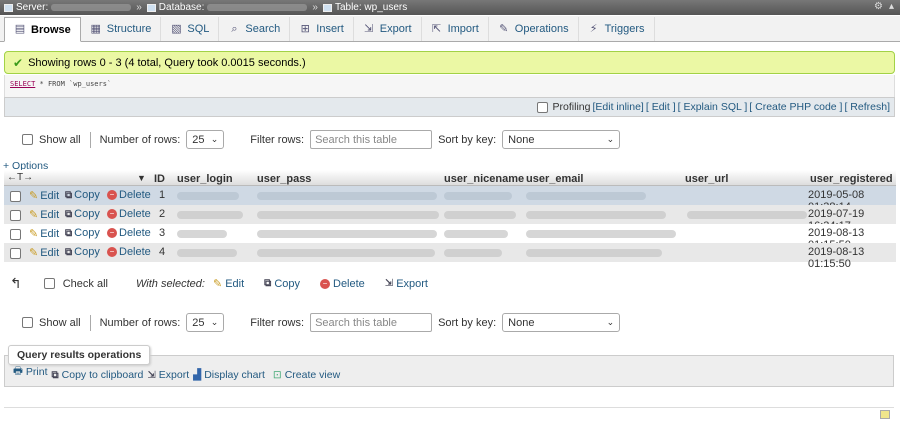 Image resolution: width=900 pixels, height=434 pixels. What do you see at coordinates (159, 179) in the screenshot?
I see `column-header-id: ID` at bounding box center [159, 179].